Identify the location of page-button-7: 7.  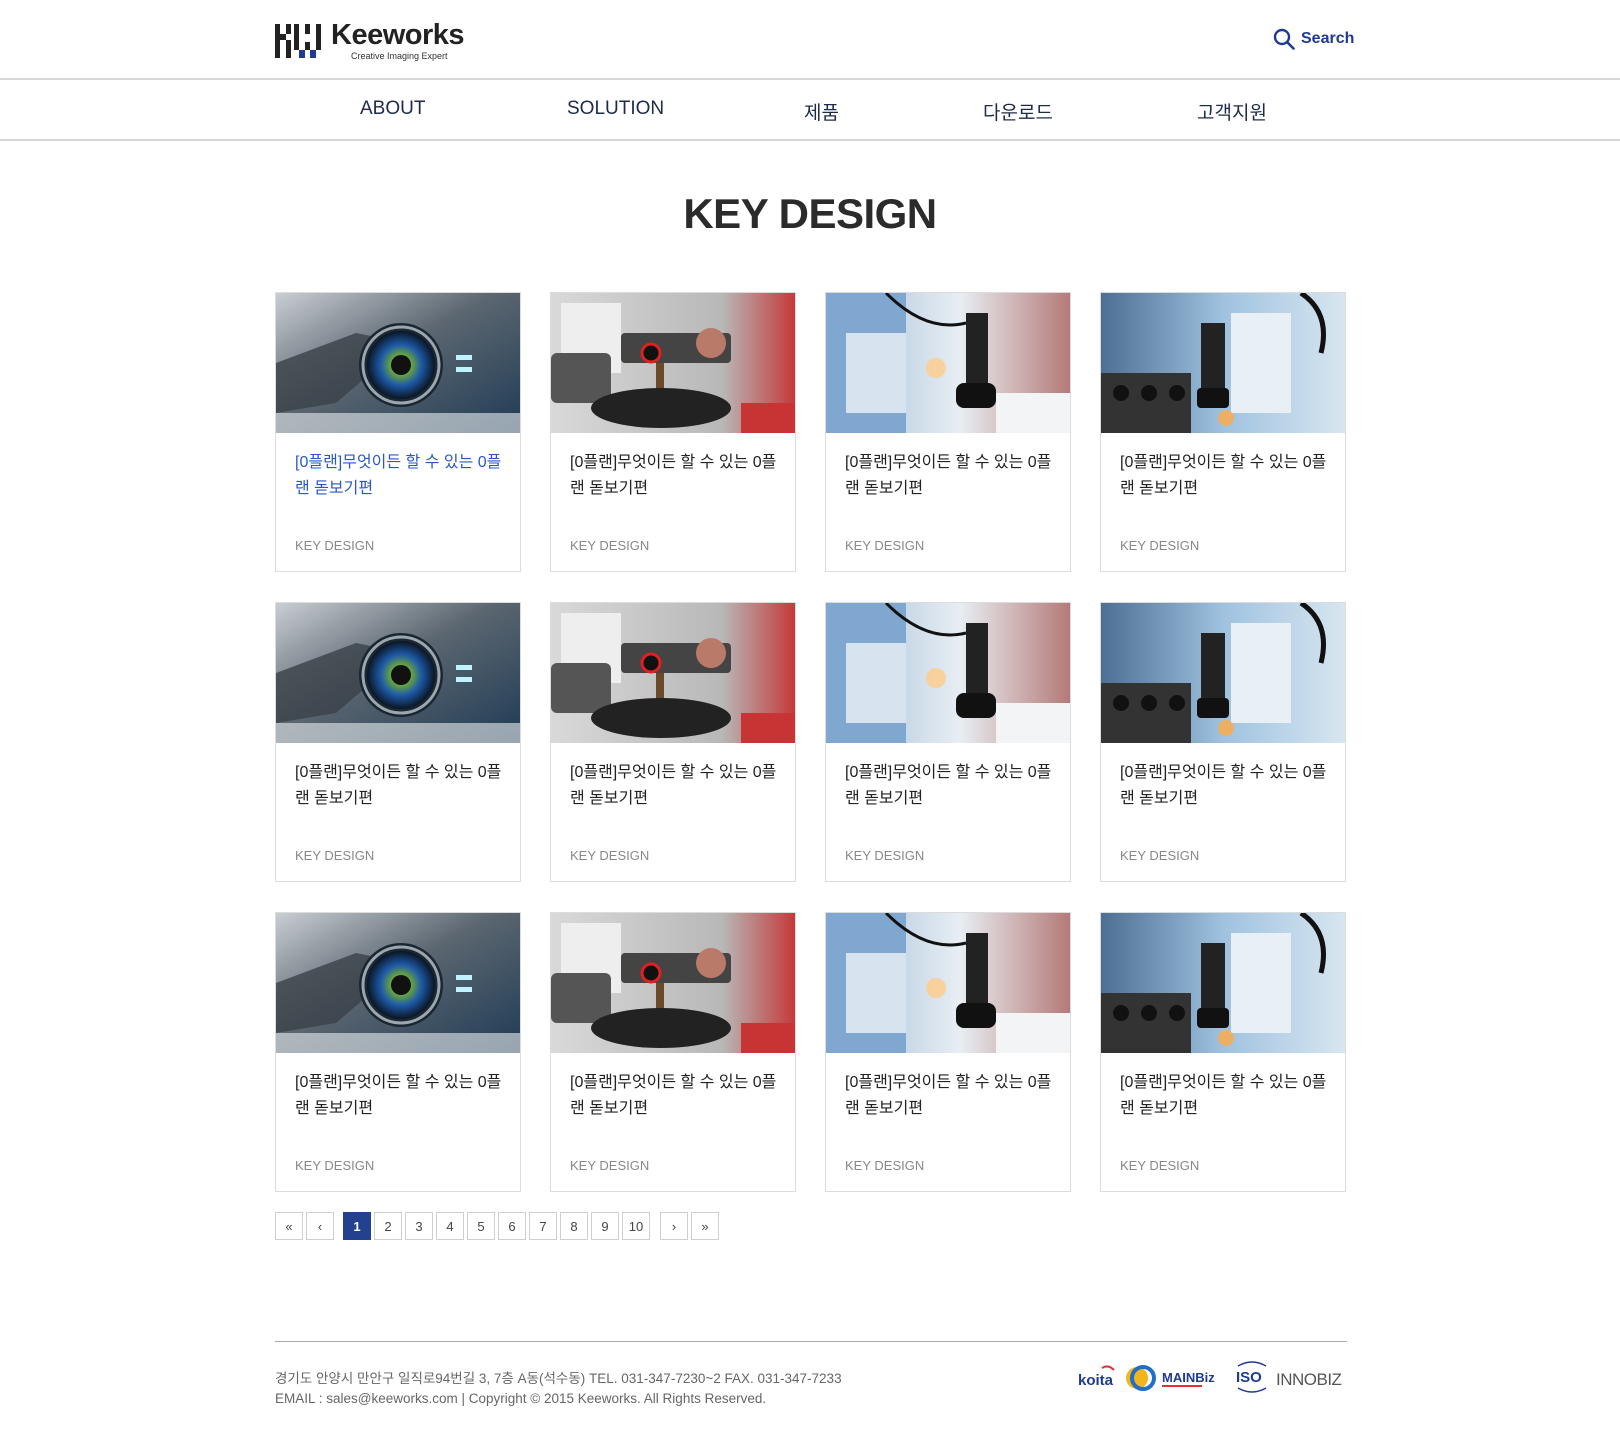
(543, 1226).